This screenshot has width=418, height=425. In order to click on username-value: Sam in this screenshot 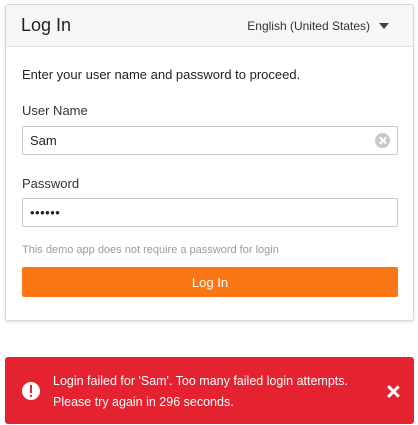, I will do `click(43, 140)`.